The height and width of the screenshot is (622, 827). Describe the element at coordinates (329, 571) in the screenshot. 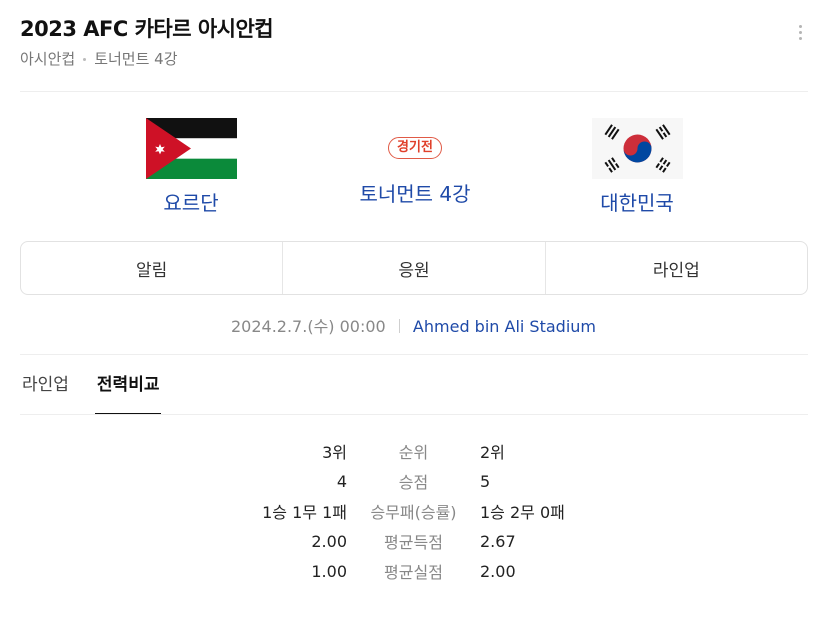

I see `home-value: 1.00` at that location.